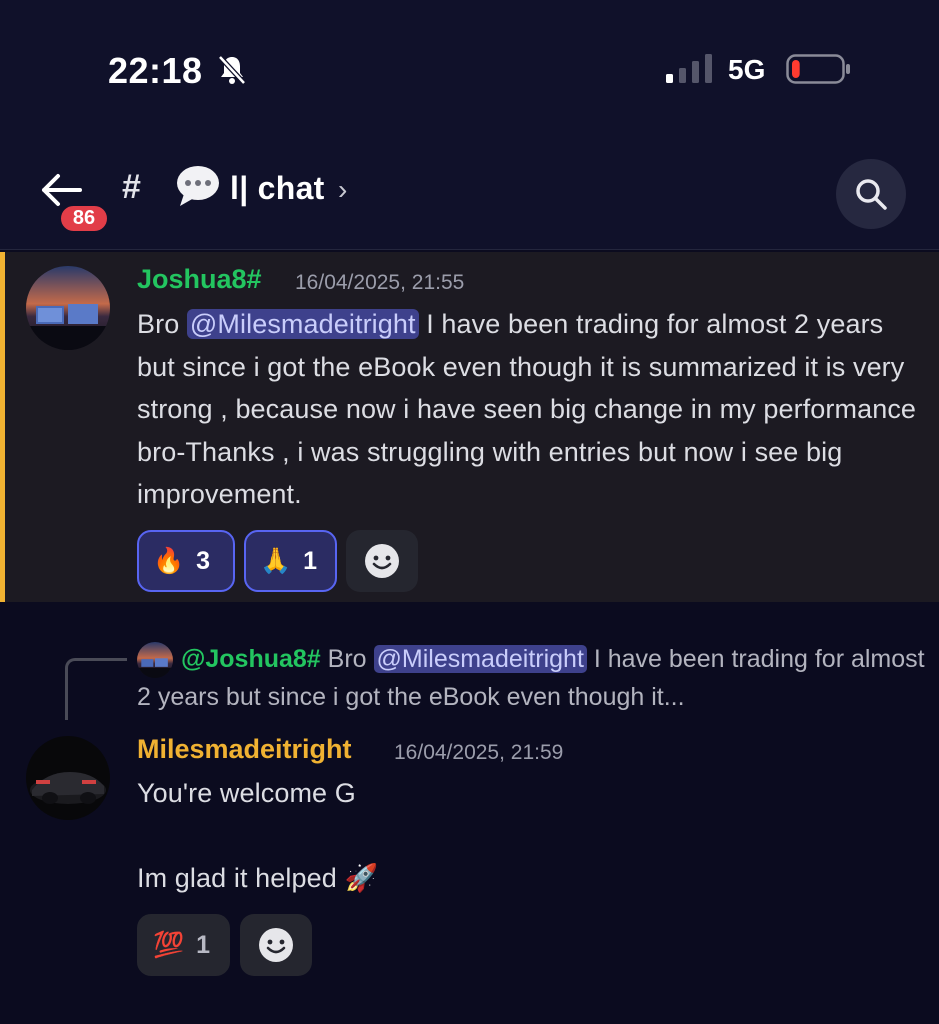  What do you see at coordinates (302, 324) in the screenshot?
I see `user-mention: @Milesmadeitright` at bounding box center [302, 324].